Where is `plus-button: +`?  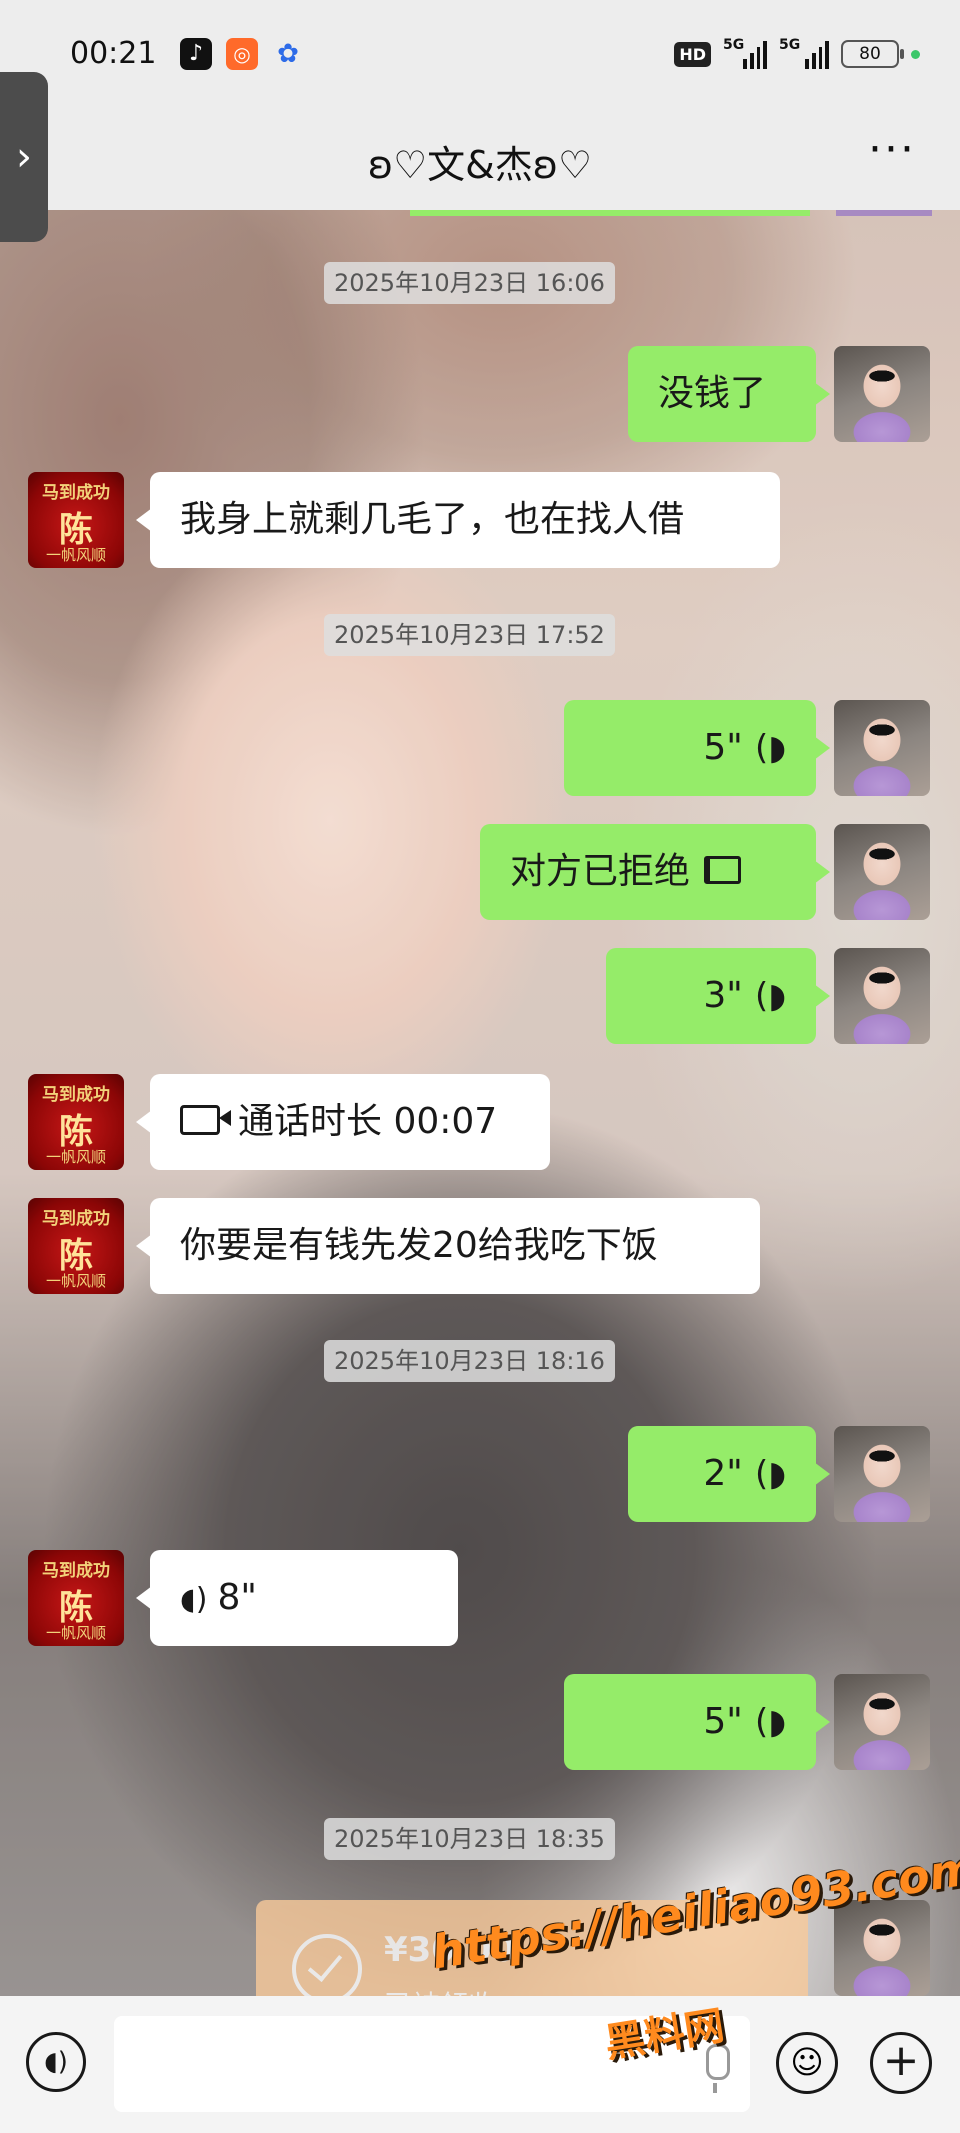 plus-button: + is located at coordinates (901, 2063).